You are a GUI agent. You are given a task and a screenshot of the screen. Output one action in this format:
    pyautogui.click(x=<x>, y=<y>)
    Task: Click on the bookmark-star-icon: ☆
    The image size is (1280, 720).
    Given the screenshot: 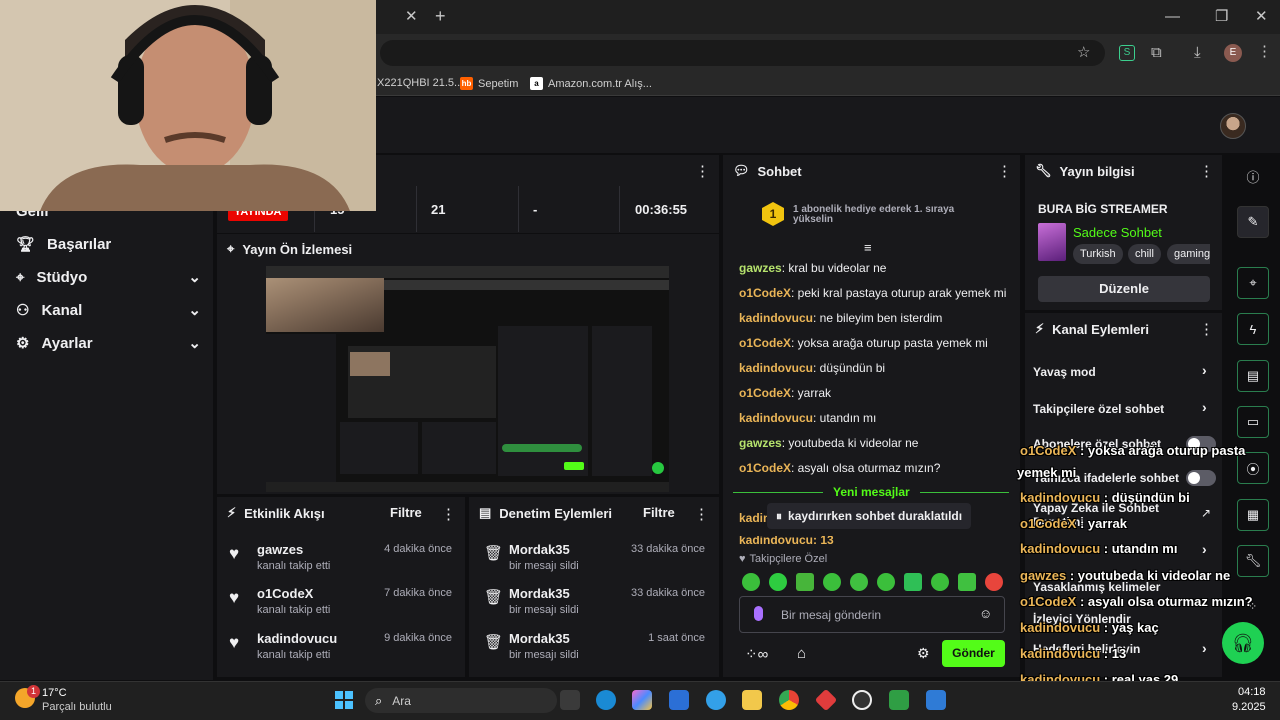 What is the action you would take?
    pyautogui.click(x=1083, y=52)
    